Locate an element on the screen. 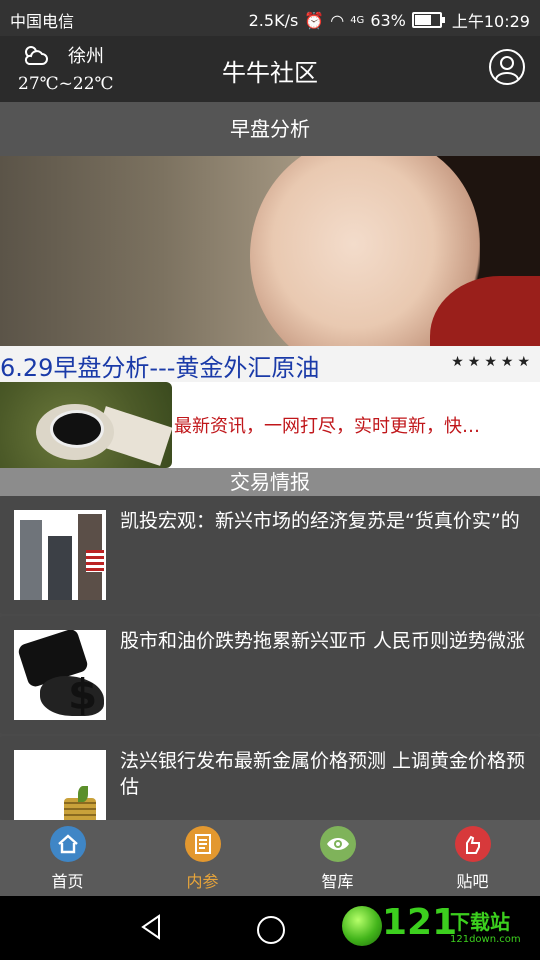 This screenshot has height=960, width=540. watermark-text: 下载站 is located at coordinates (480, 922).